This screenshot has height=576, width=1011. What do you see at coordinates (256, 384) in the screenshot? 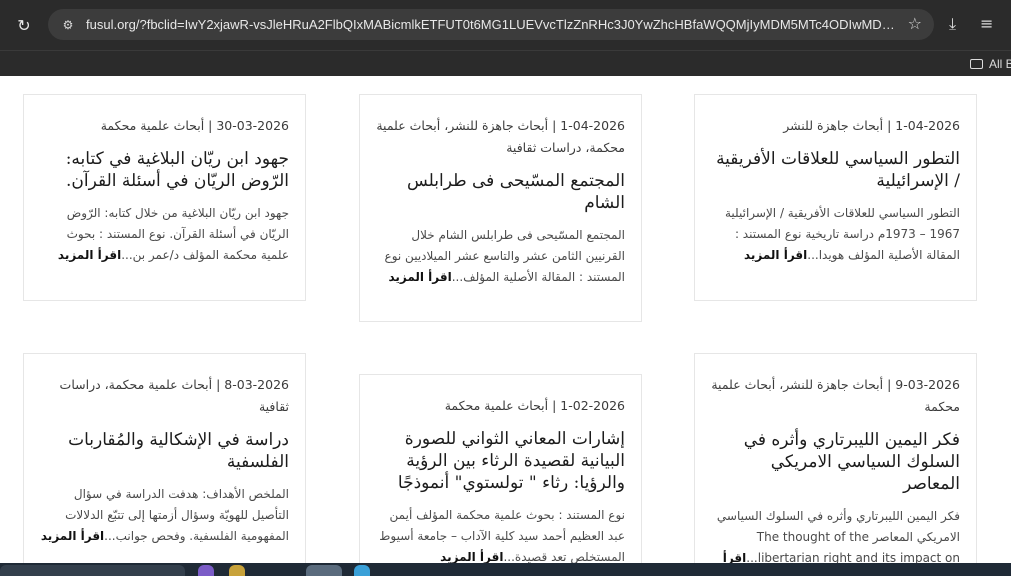
I see `card-date: 8-03-2026` at bounding box center [256, 384].